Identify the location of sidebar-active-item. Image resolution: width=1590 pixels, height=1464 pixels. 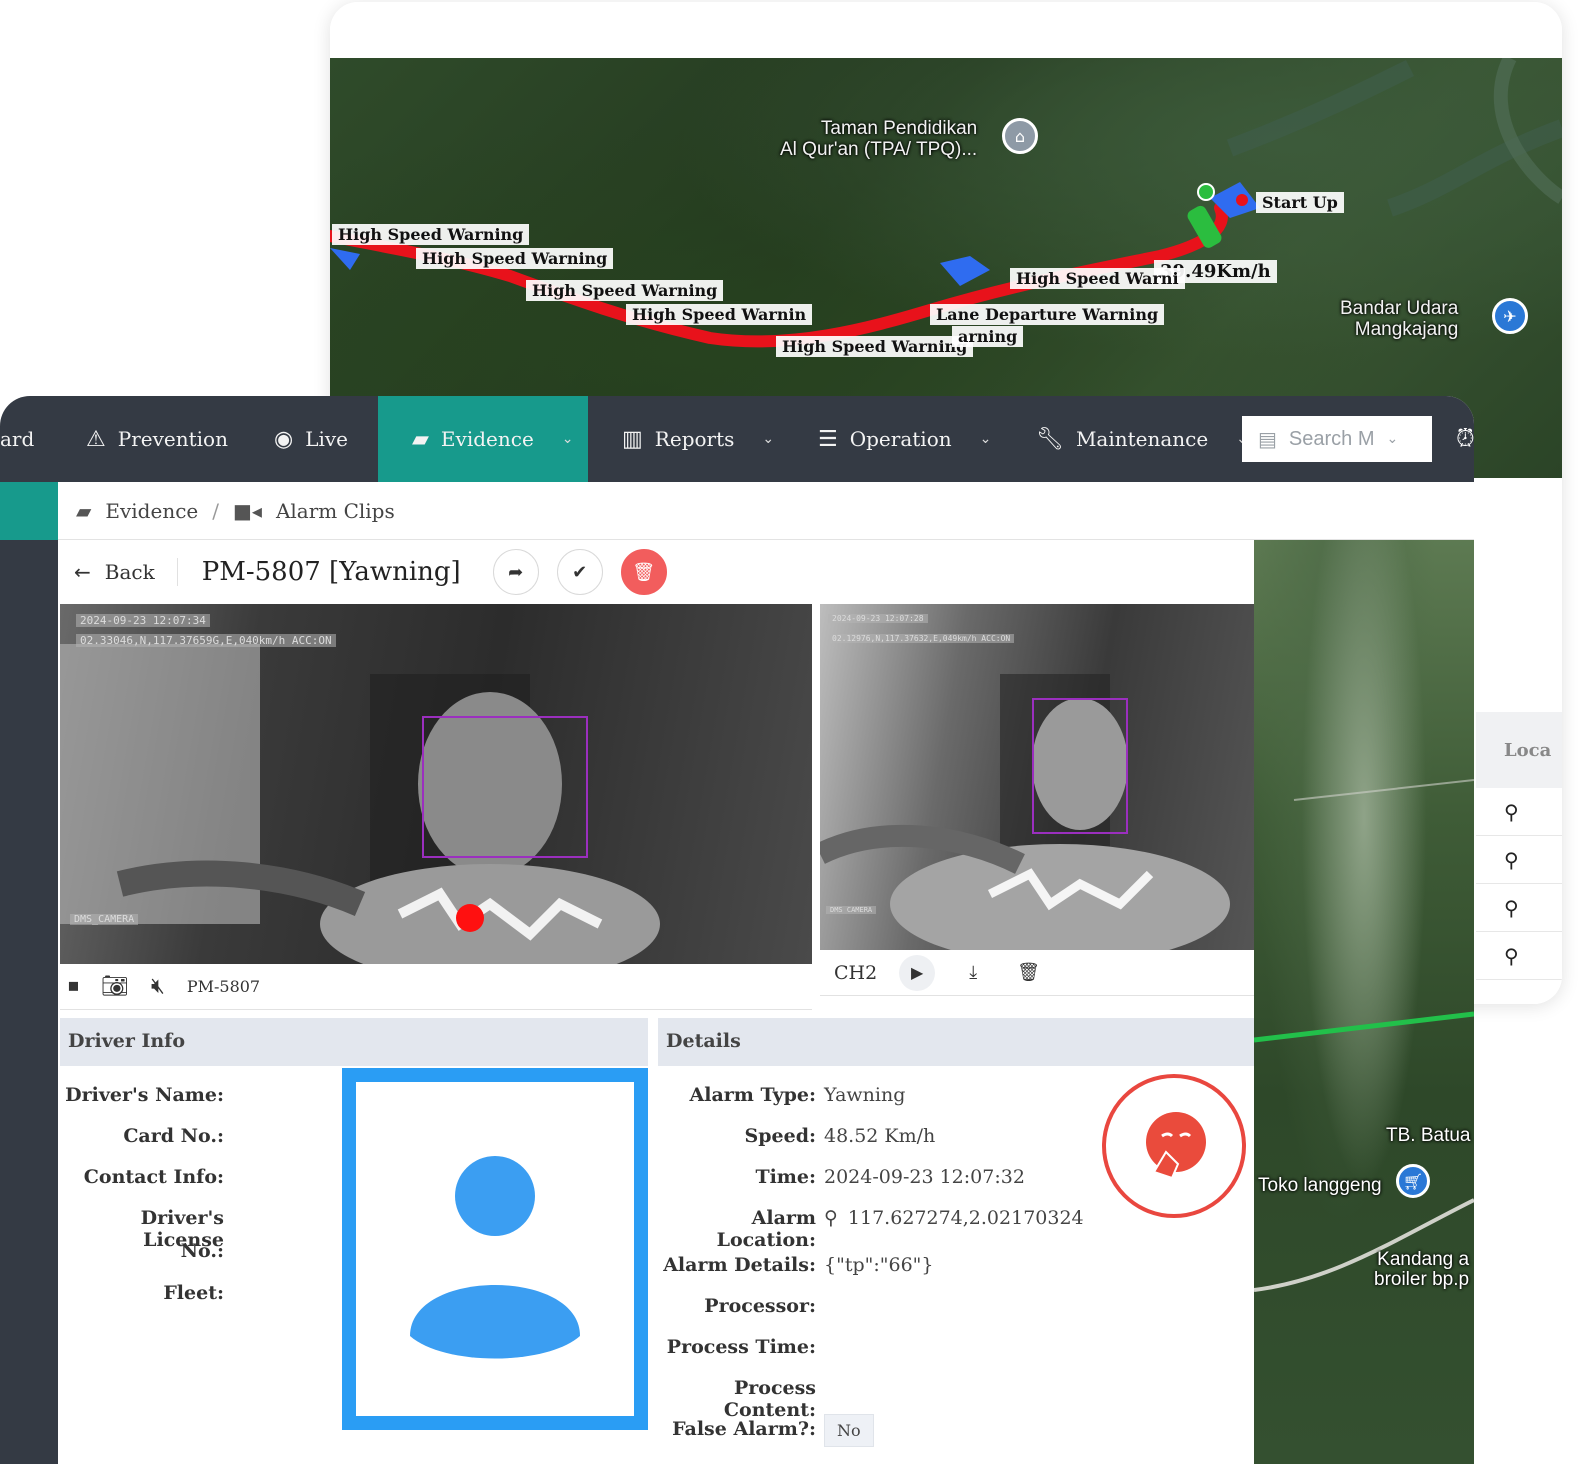
(29, 511).